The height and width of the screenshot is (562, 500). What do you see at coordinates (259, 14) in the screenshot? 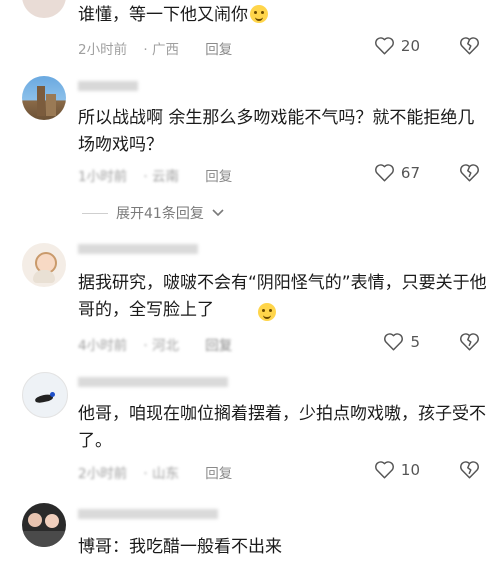
I see `crying-face-emoji-icon` at bounding box center [259, 14].